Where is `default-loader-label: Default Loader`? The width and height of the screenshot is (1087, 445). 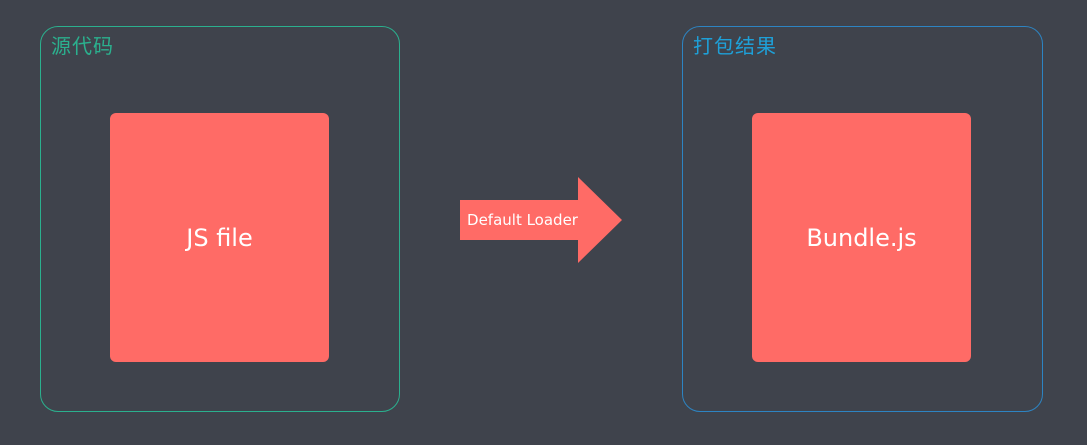 default-loader-label: Default Loader is located at coordinates (522, 220).